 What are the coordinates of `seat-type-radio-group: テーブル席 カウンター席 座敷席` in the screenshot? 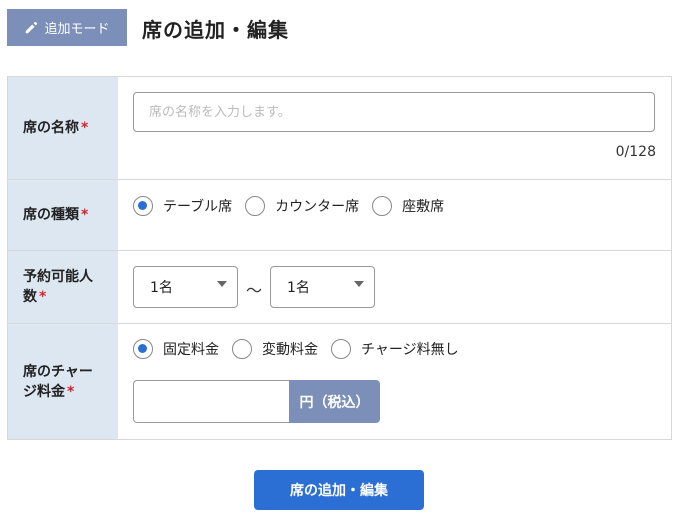 It's located at (295, 206).